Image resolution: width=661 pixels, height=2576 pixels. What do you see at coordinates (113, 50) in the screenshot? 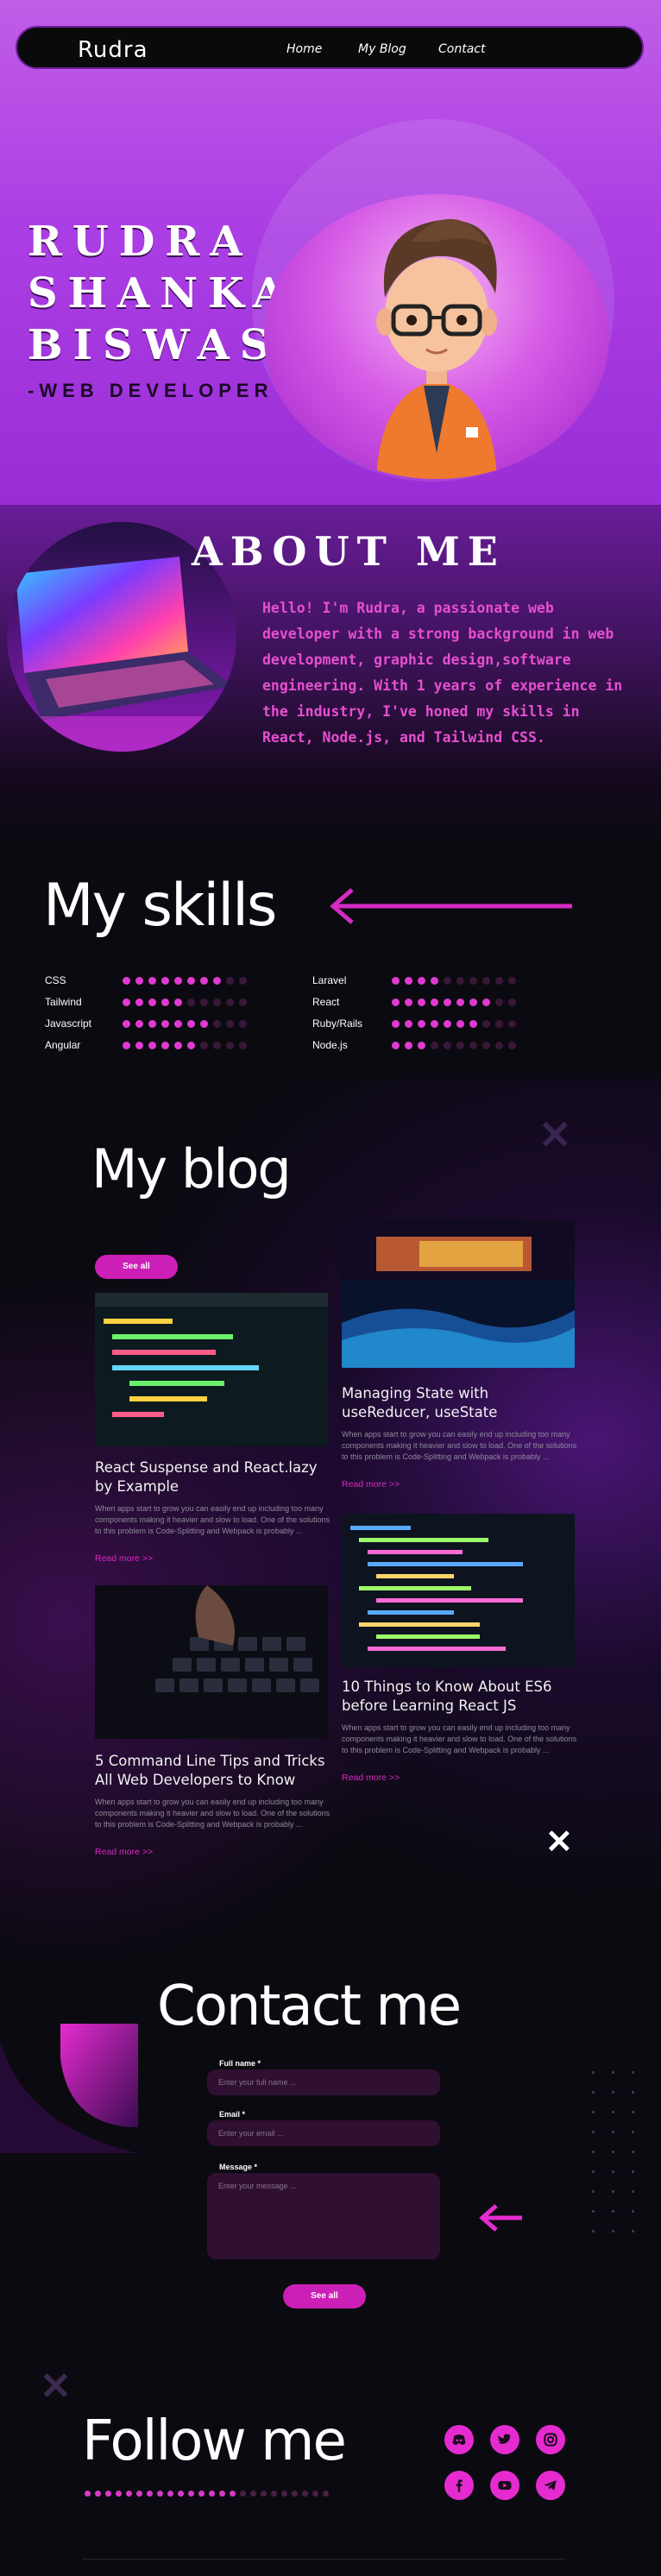
I see `brand-logo: Rudra` at bounding box center [113, 50].